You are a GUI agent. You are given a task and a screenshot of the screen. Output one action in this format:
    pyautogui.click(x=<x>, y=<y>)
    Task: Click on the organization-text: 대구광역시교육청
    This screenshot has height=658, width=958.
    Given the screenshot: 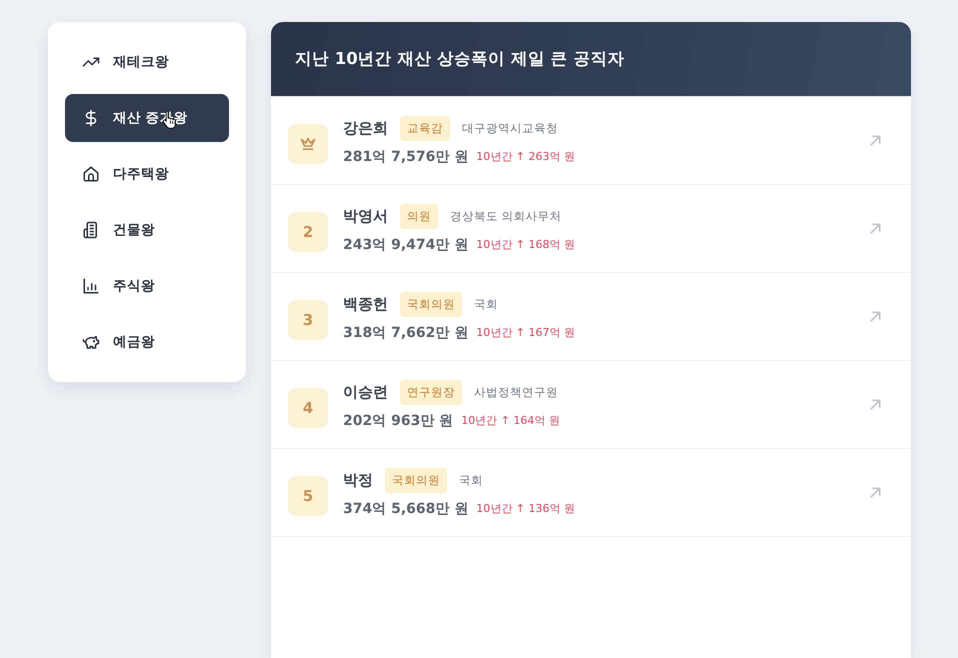 What is the action you would take?
    pyautogui.click(x=510, y=128)
    